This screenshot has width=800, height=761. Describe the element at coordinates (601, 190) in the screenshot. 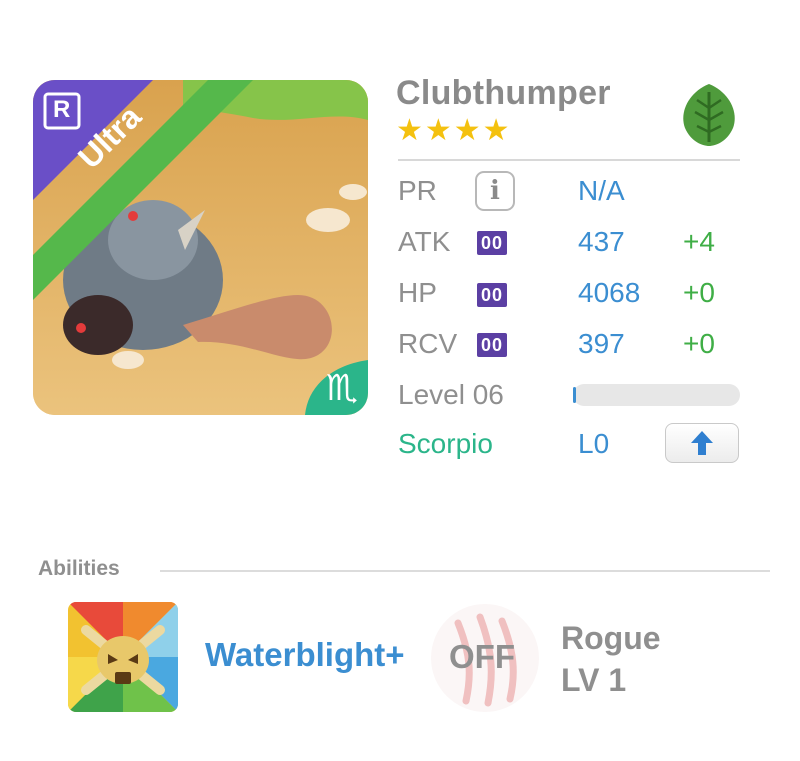

I see `pr-value: N/A` at that location.